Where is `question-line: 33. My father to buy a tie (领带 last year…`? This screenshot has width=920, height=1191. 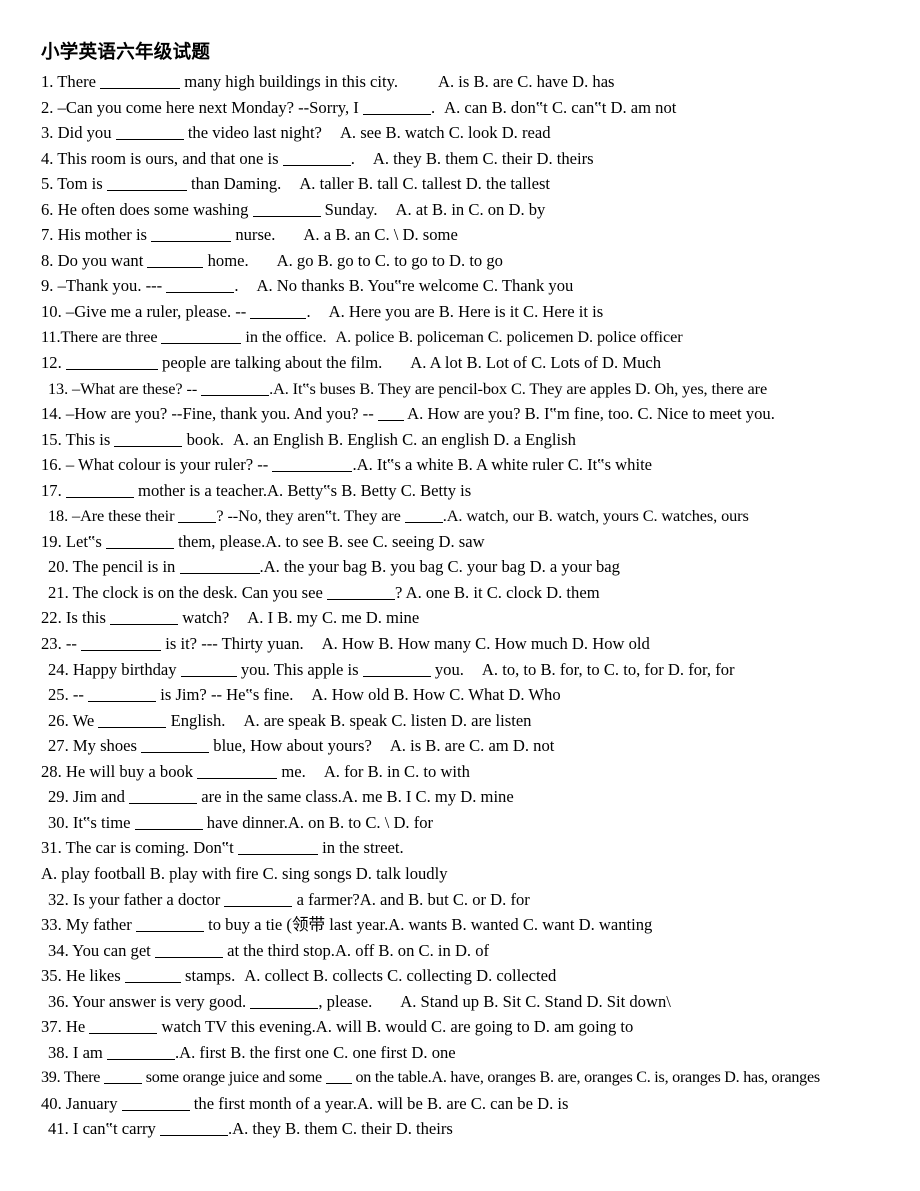 question-line: 33. My father to buy a tie (领带 last year… is located at coordinates (471, 925).